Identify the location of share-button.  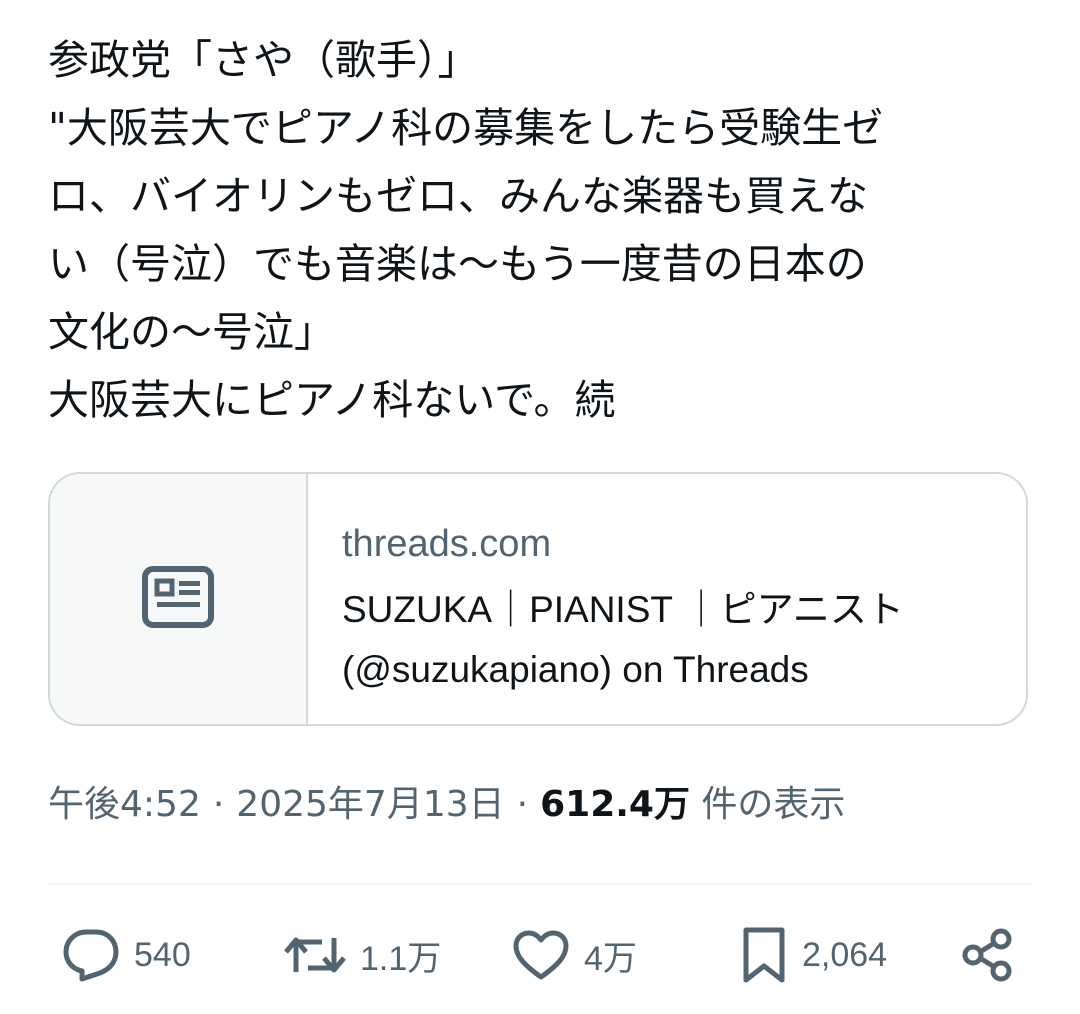
(988, 955).